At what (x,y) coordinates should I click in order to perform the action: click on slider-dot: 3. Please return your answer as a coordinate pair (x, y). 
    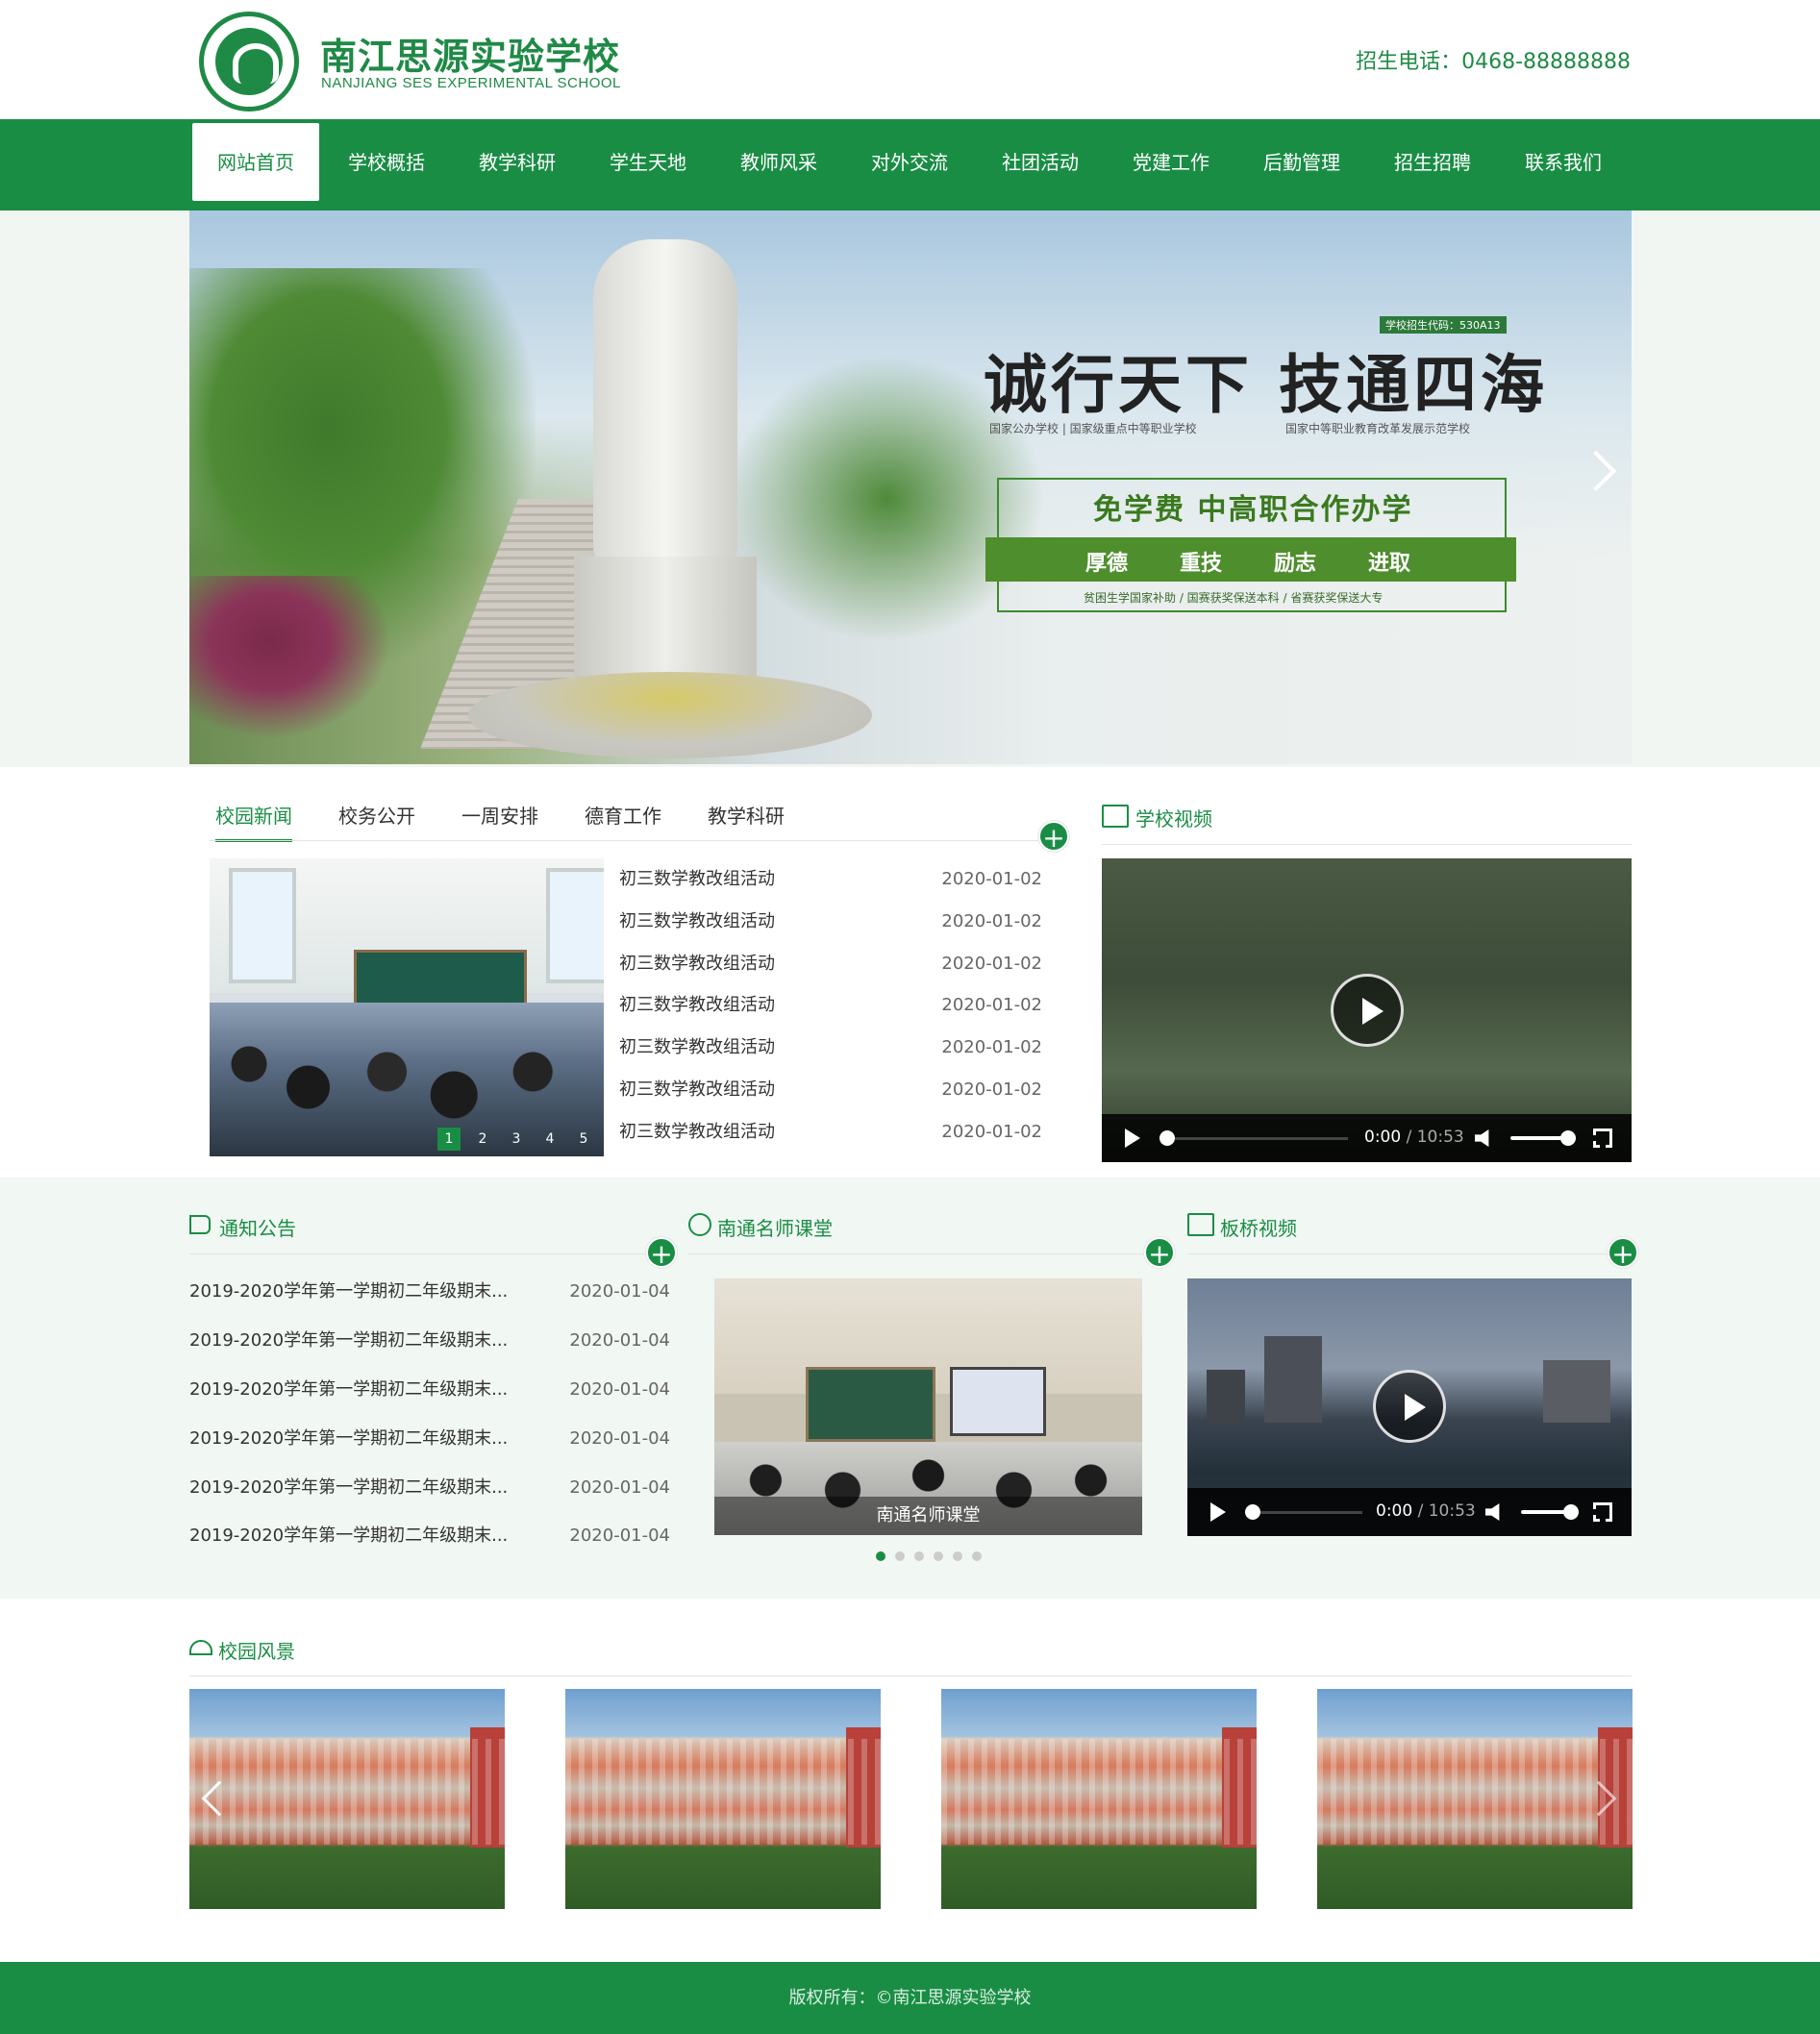
    Looking at the image, I should click on (516, 1139).